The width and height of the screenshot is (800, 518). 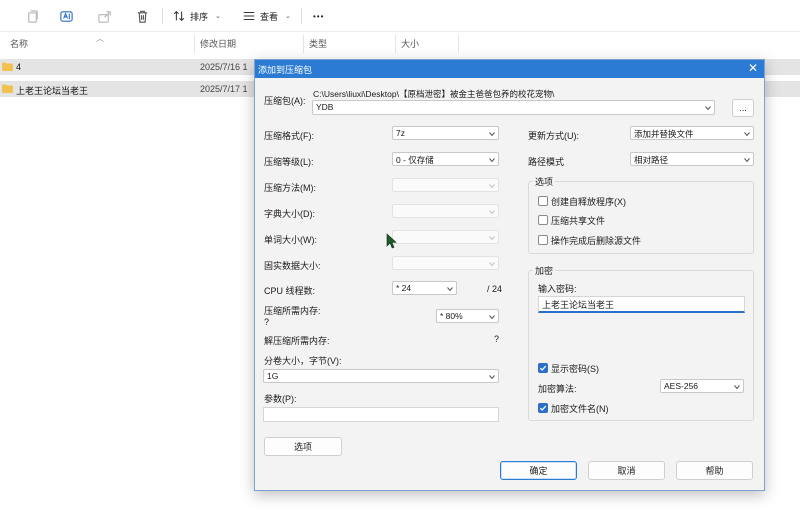 What do you see at coordinates (100, 38) in the screenshot?
I see `sort-caret-icon: ︿` at bounding box center [100, 38].